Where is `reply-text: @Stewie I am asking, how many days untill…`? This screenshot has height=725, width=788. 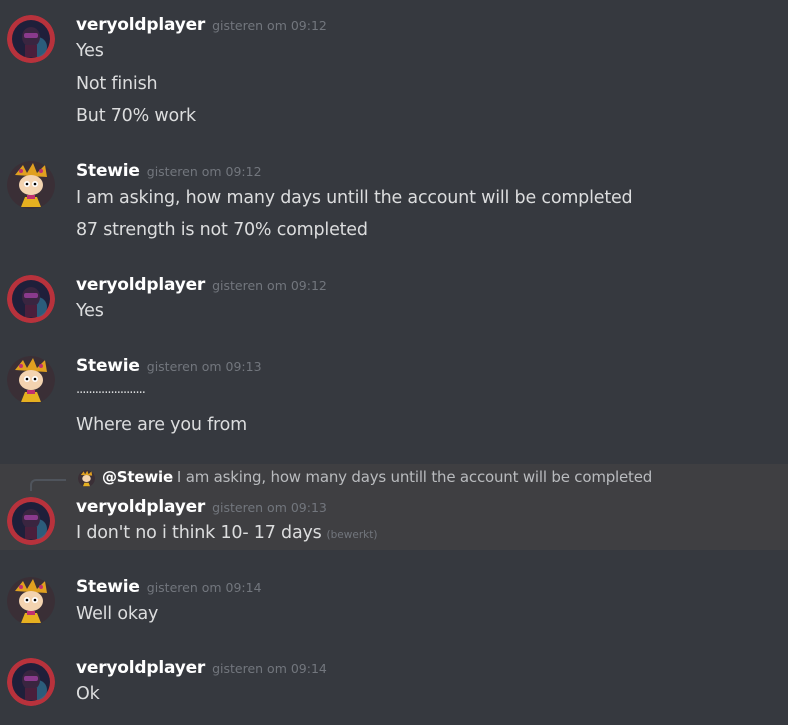 reply-text: @Stewie I am asking, how many days untill… is located at coordinates (377, 477).